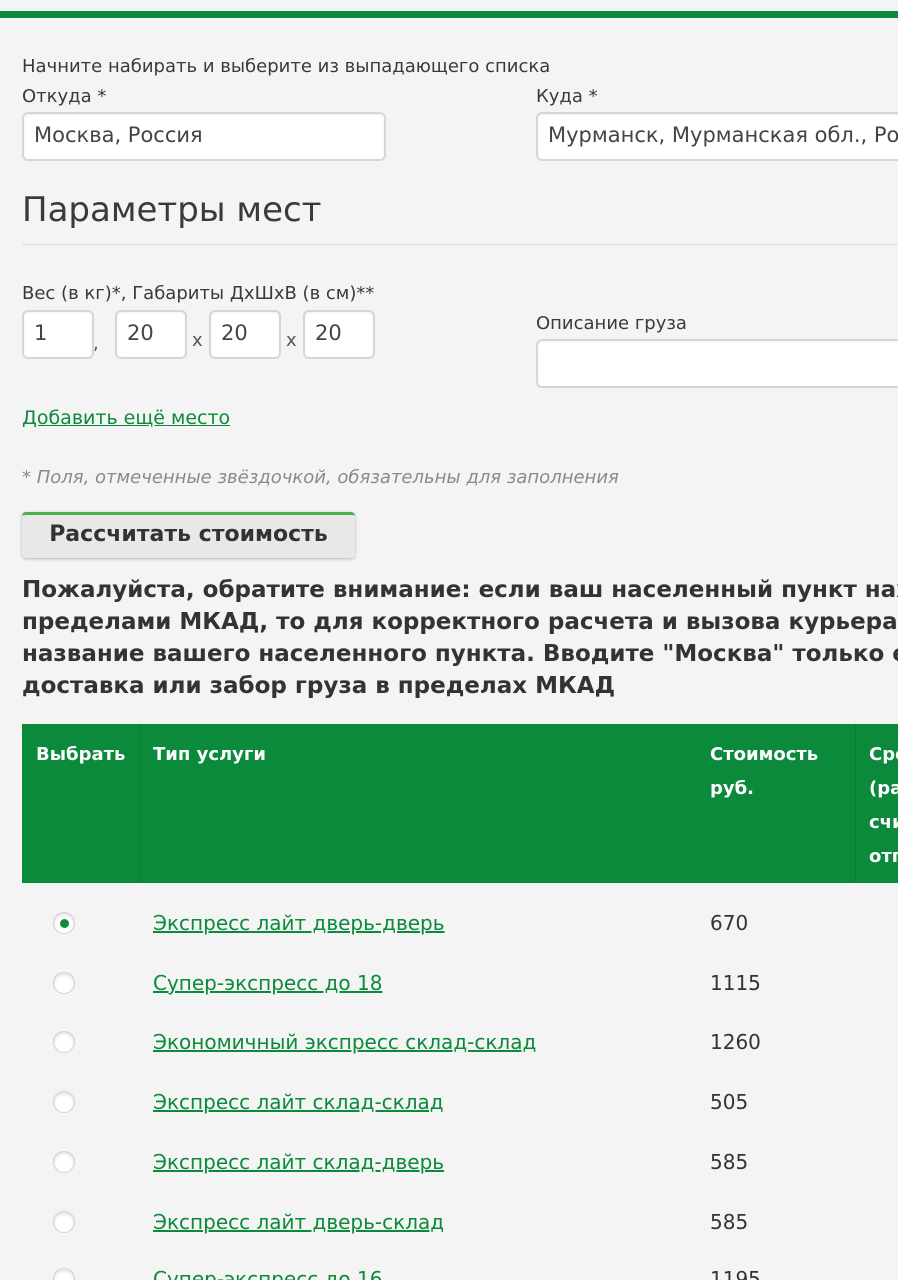  What do you see at coordinates (126, 418) in the screenshot?
I see `add-place-link: Добавить ещё место` at bounding box center [126, 418].